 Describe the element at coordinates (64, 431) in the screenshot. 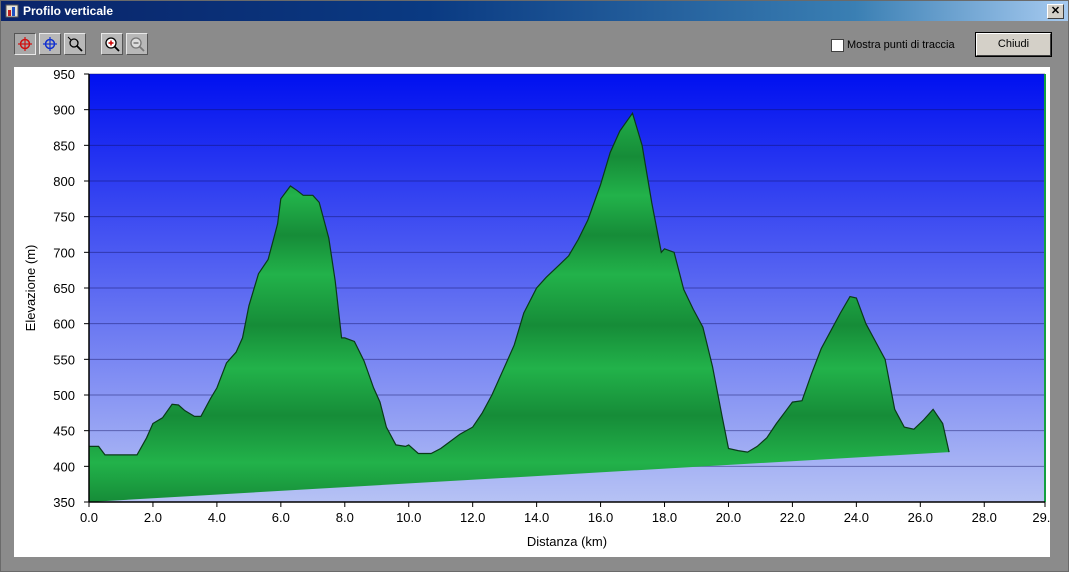

I see `y-tick-label: 450` at that location.